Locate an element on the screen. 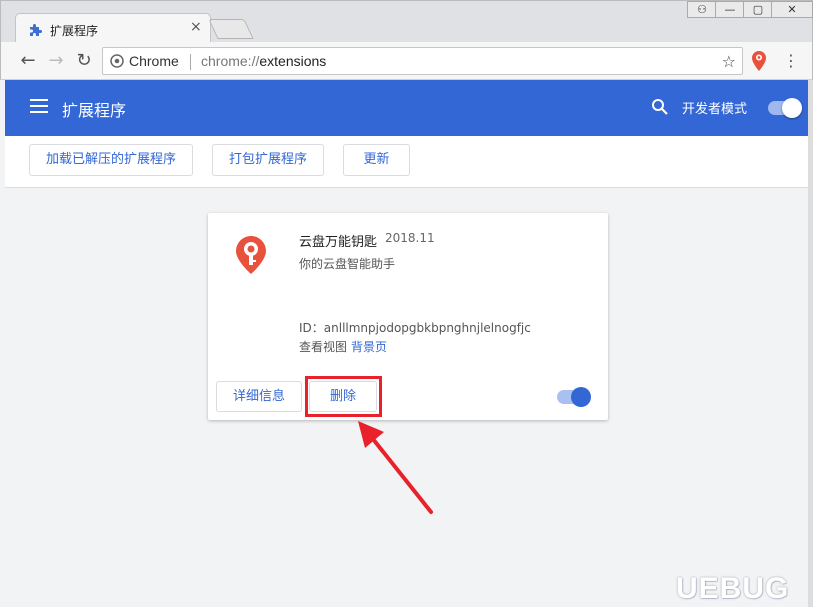  hamburger-menu-icon is located at coordinates (39, 106).